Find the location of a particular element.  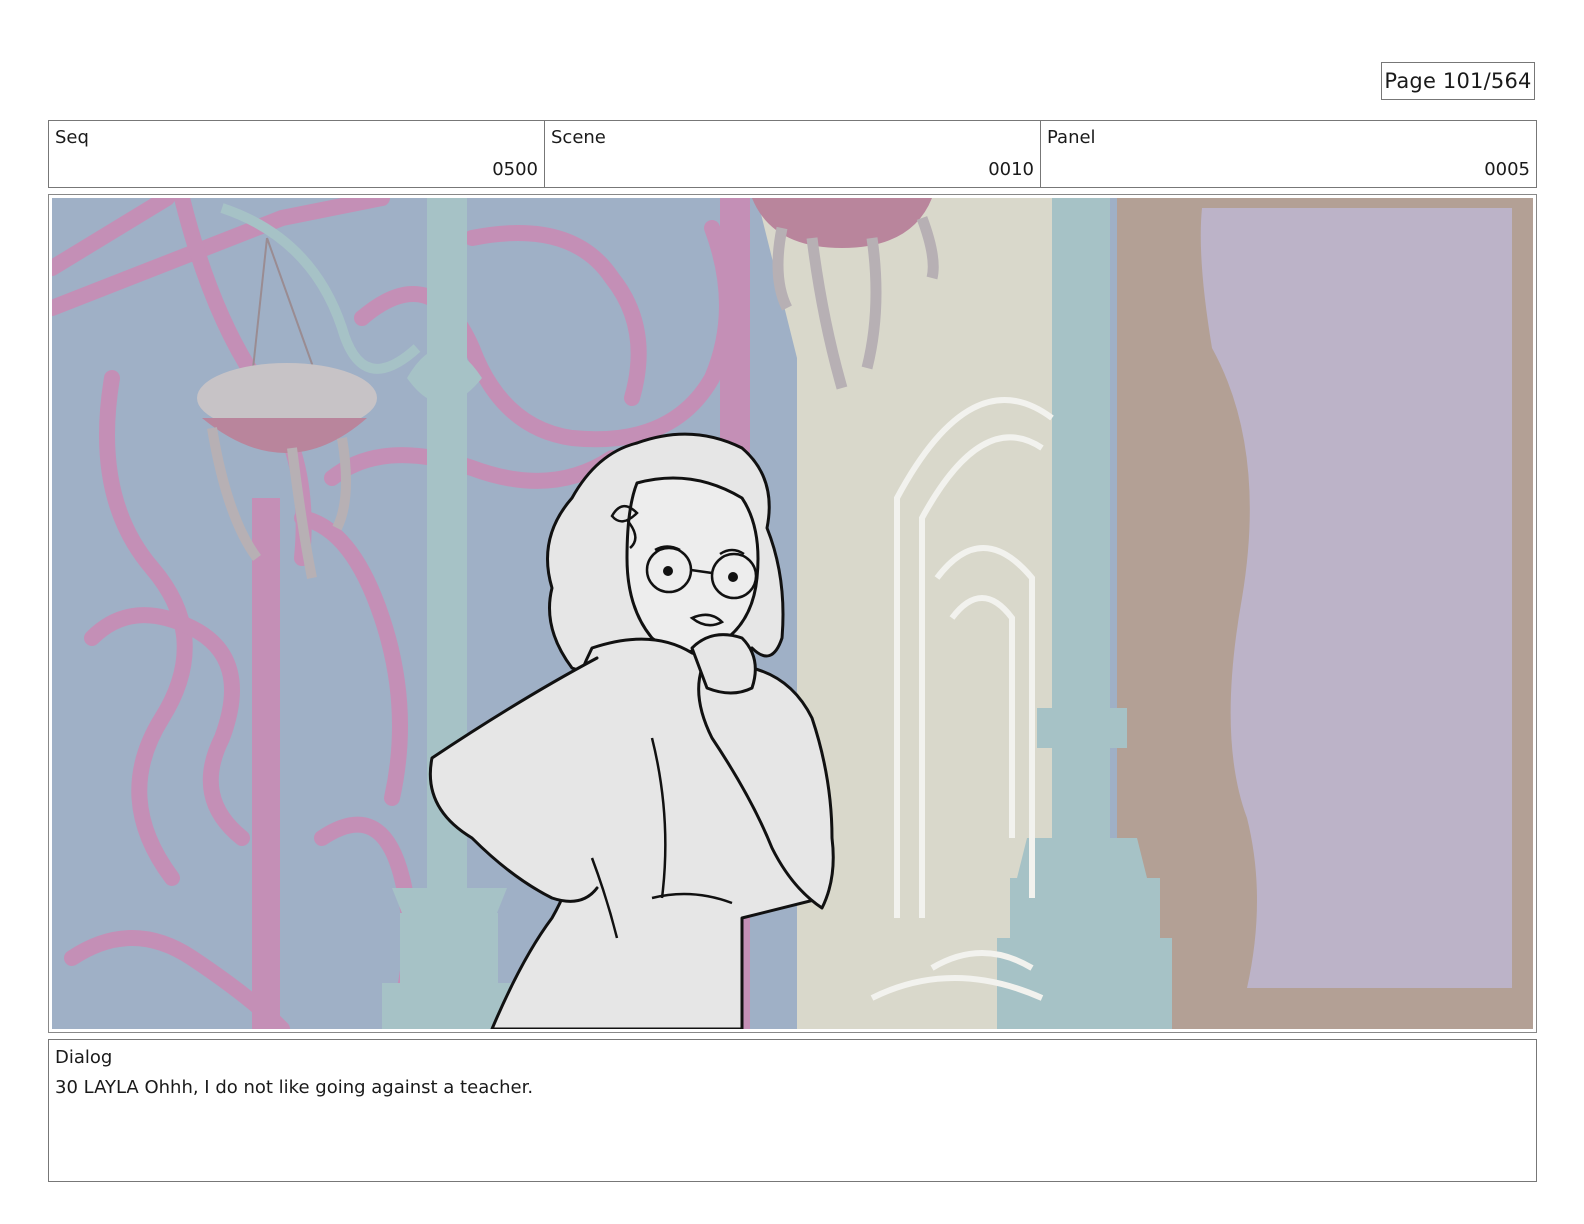

panel-header: Seq 0500 Scene 0010 Panel 0005 is located at coordinates (792, 154).